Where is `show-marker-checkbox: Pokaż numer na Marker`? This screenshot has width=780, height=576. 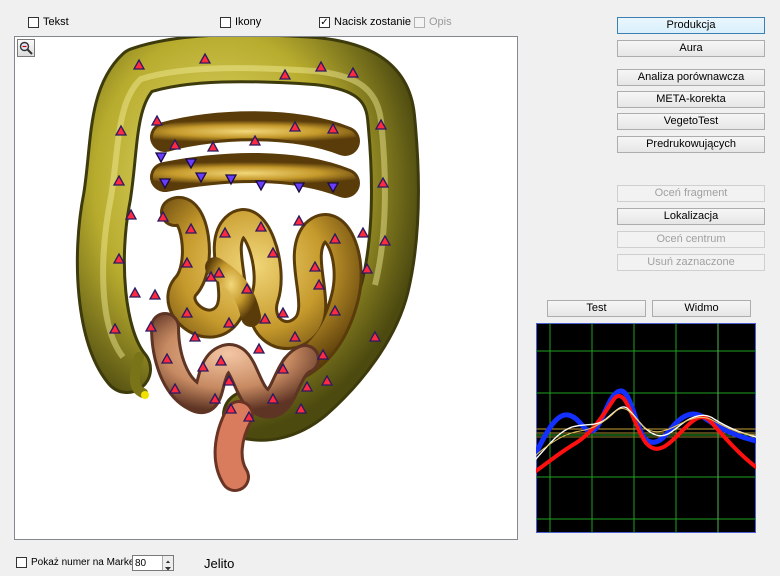 show-marker-checkbox: Pokaż numer na Marker is located at coordinates (77, 562).